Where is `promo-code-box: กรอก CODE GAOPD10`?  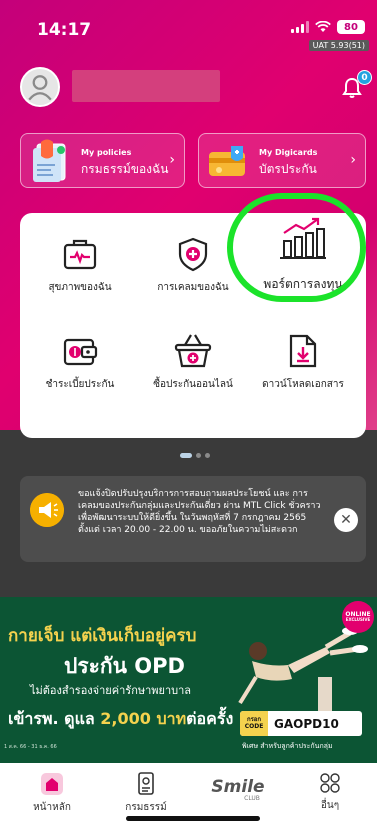
promo-code-box: กรอก CODE GAOPD10 is located at coordinates (301, 723).